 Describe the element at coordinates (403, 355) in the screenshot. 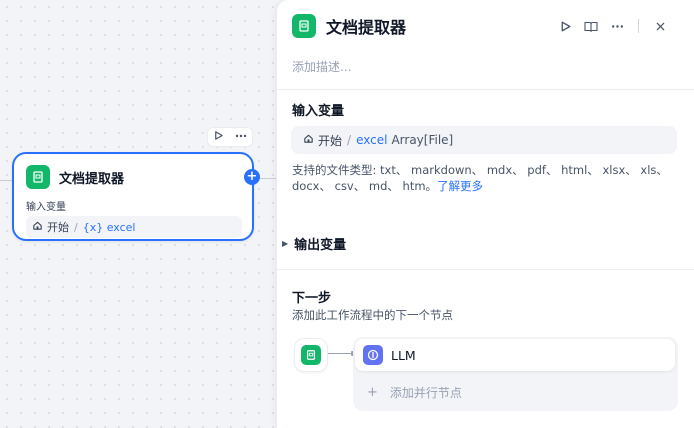

I see `llm-label: LLM` at that location.